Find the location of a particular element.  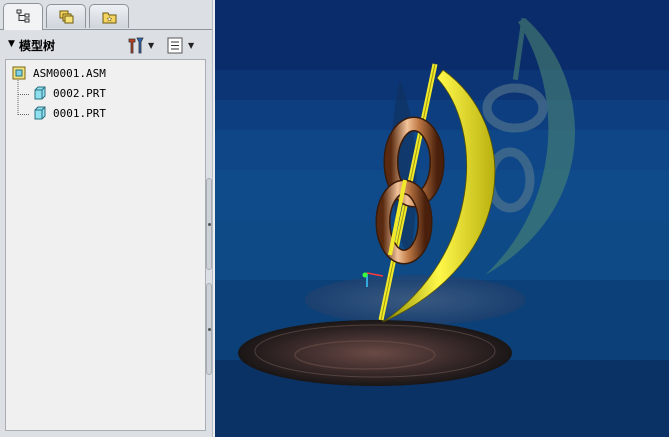

tree-node-label: 0002.PRT is located at coordinates (79, 93).